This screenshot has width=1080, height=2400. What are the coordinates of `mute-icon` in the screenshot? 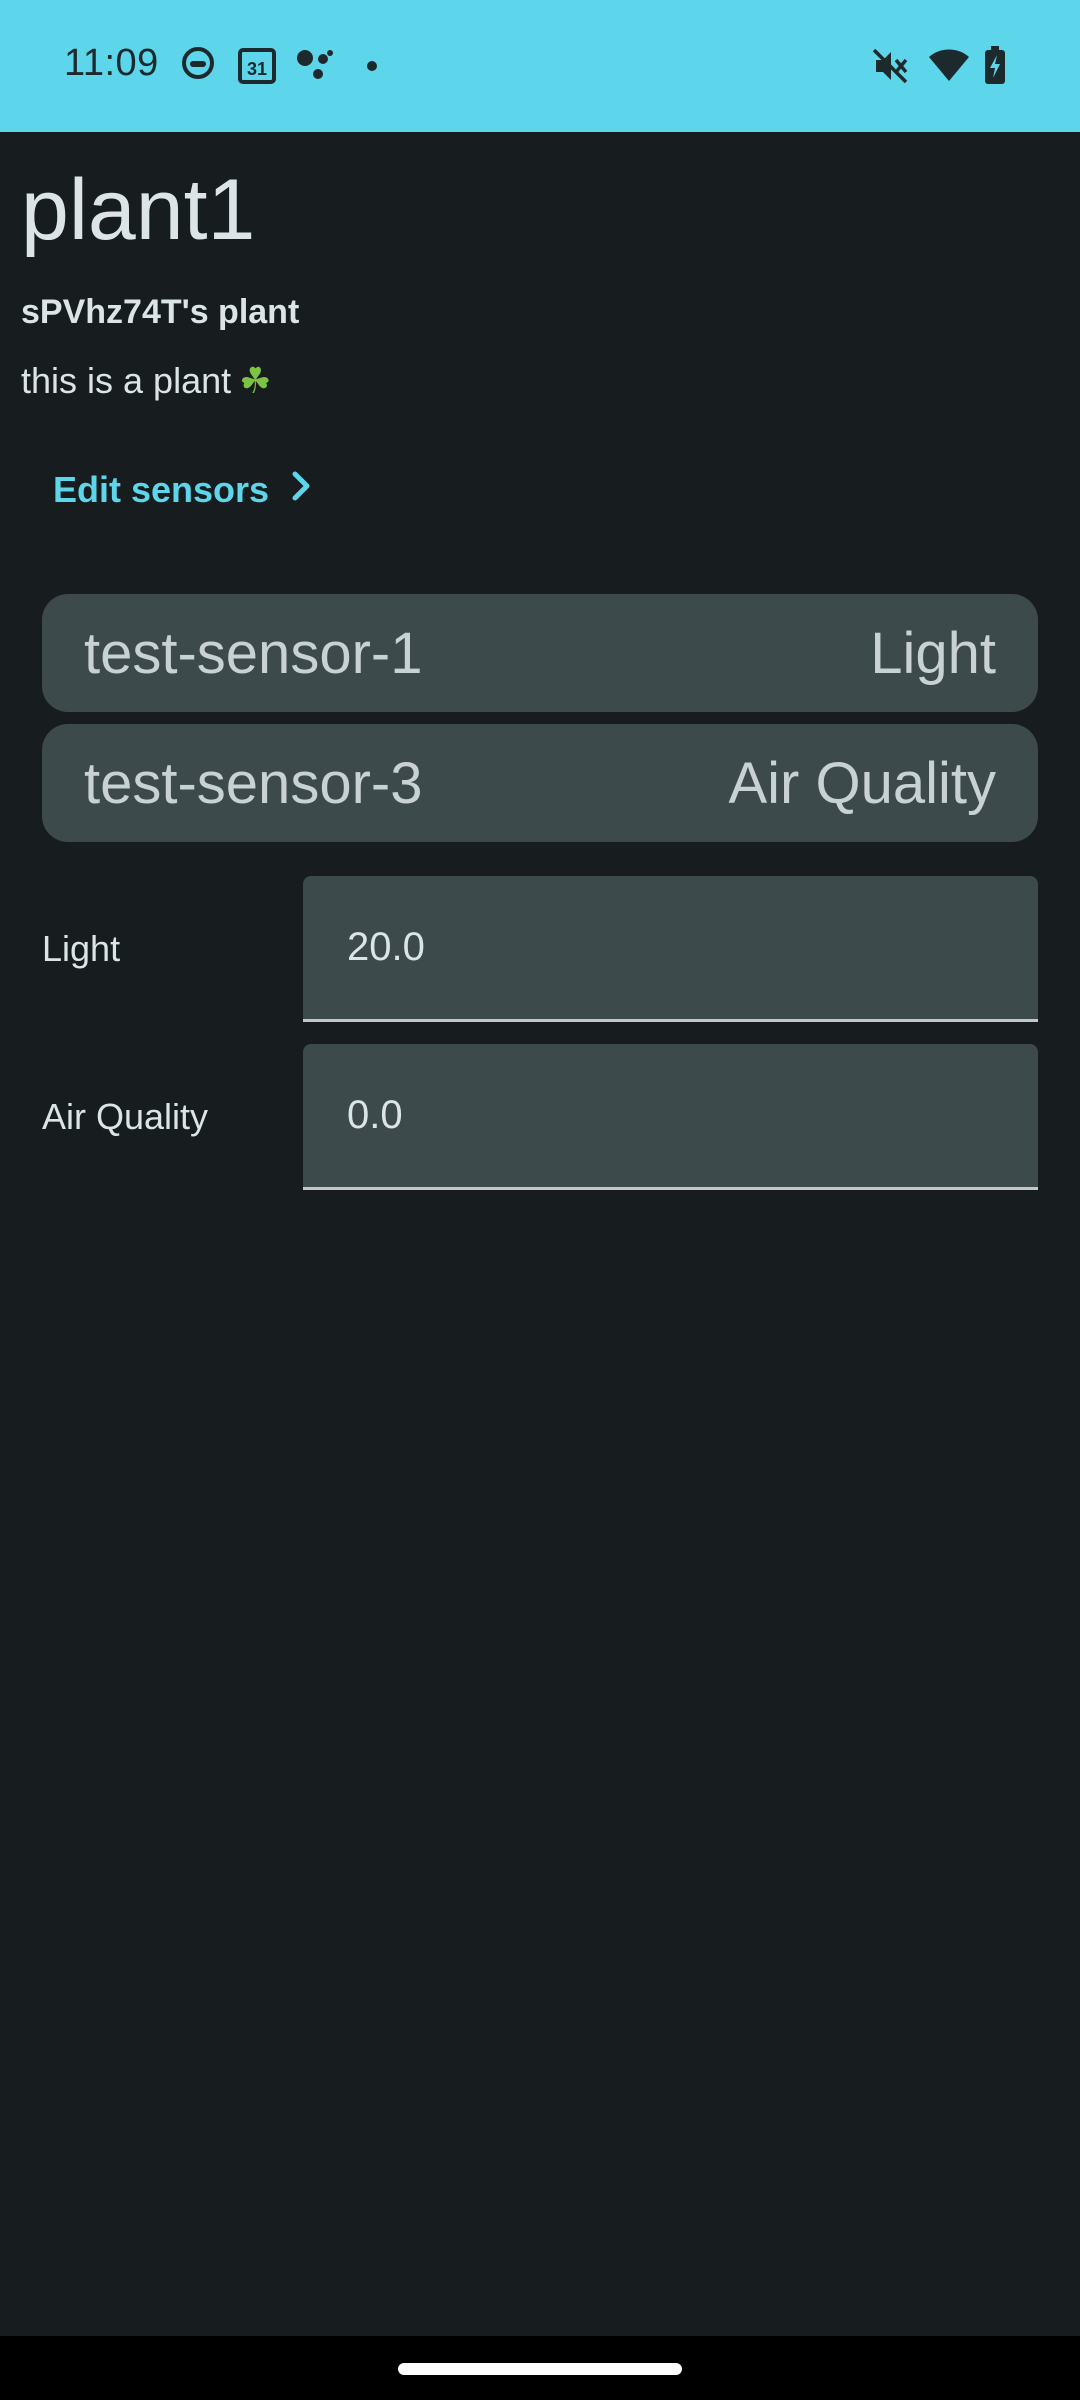 It's located at (890, 66).